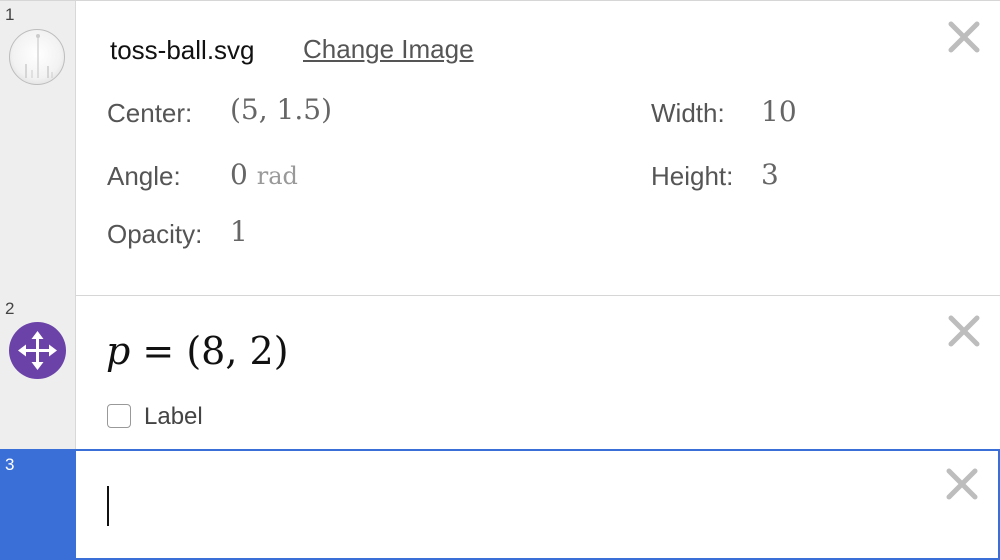 The height and width of the screenshot is (560, 1000). I want to click on image-thumbnail, so click(37, 57).